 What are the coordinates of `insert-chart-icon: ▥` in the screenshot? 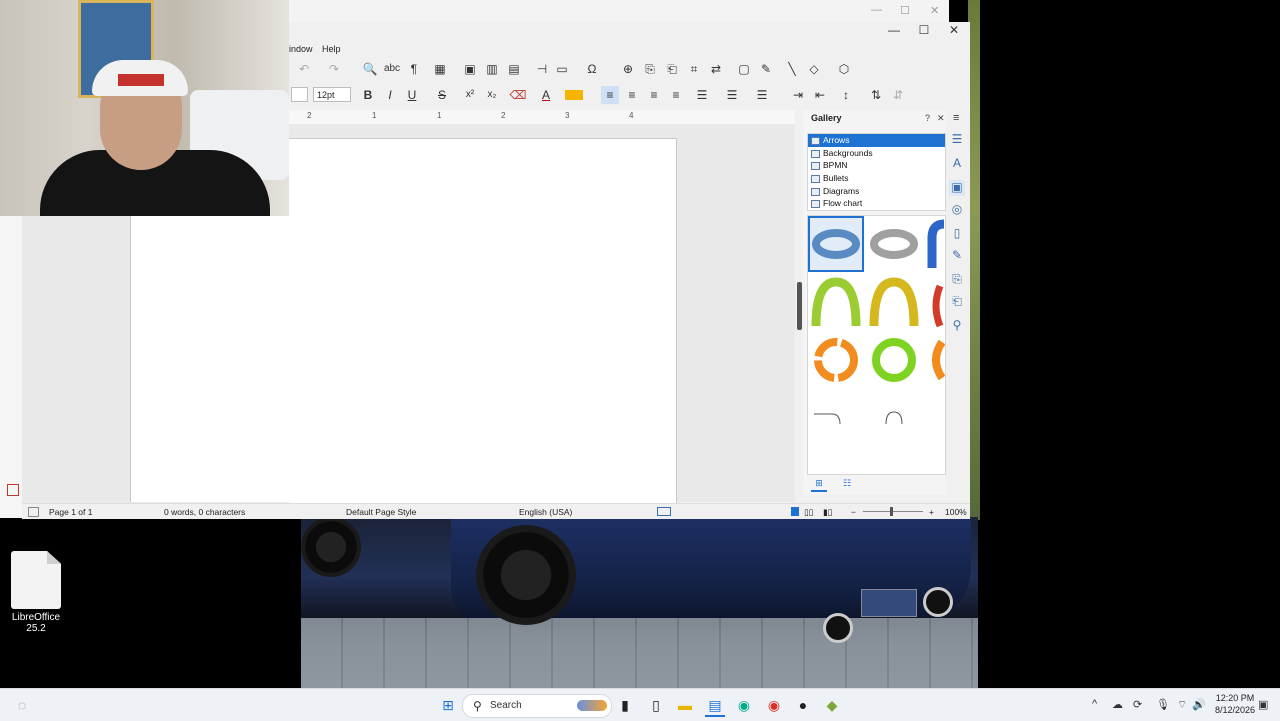 It's located at (492, 69).